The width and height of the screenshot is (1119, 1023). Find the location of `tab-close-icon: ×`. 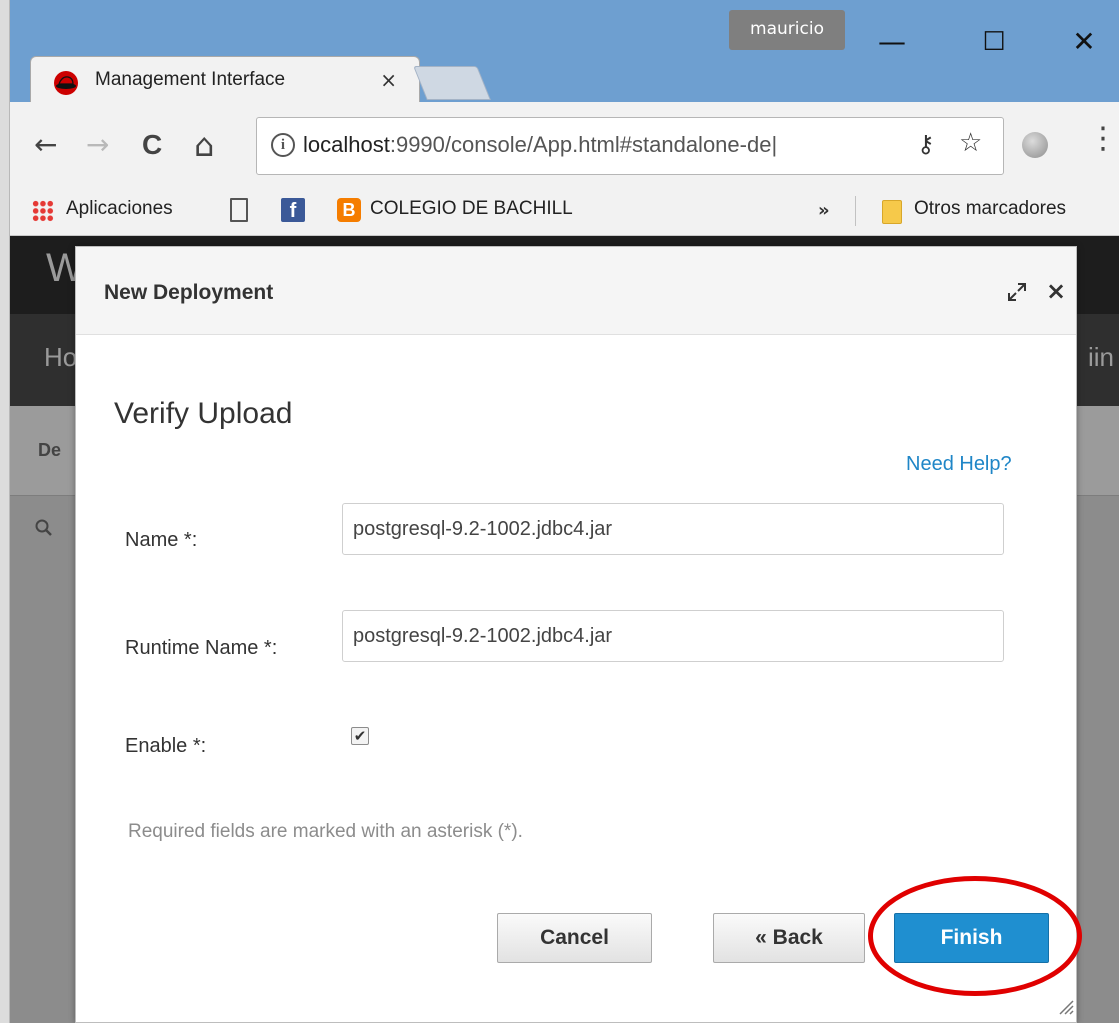

tab-close-icon: × is located at coordinates (388, 80).